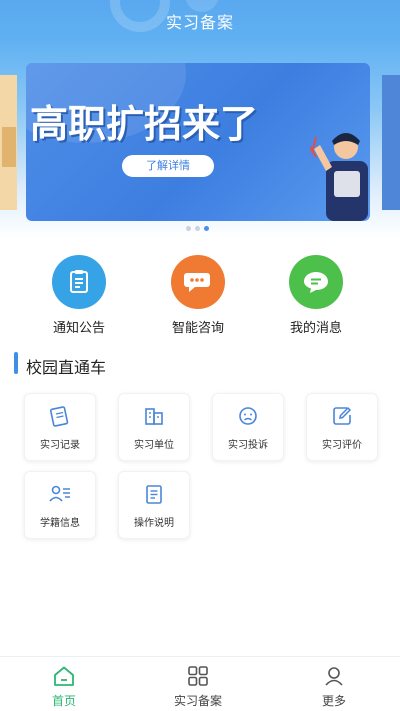 This screenshot has height=711, width=400. Describe the element at coordinates (16, 363) in the screenshot. I see `section-accent-bar` at that location.